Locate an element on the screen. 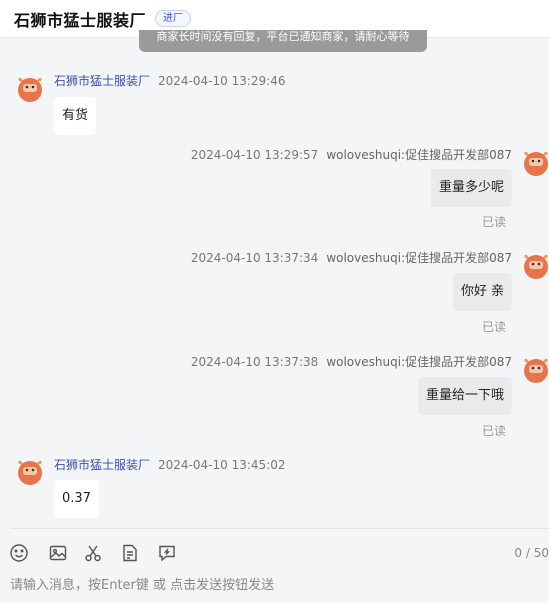  scissors-icon is located at coordinates (93, 553).